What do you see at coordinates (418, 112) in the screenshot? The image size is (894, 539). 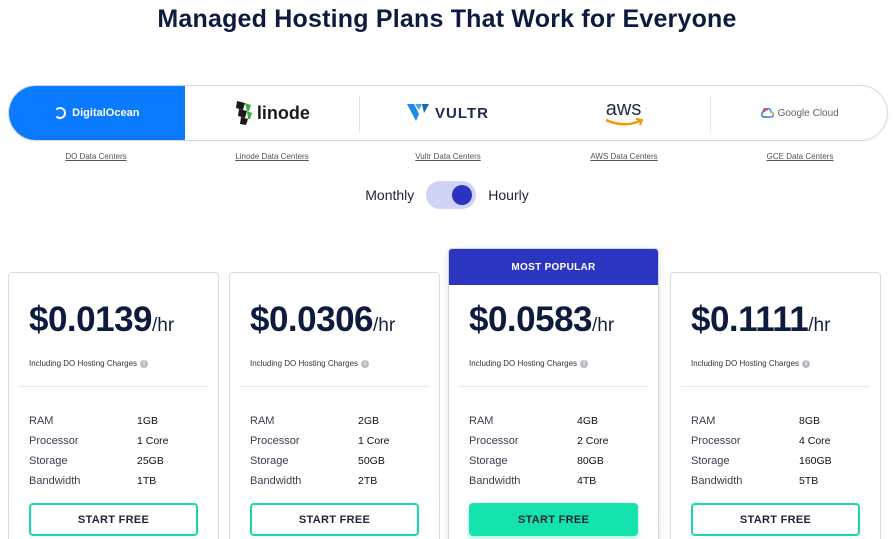 I see `vultr-icon` at bounding box center [418, 112].